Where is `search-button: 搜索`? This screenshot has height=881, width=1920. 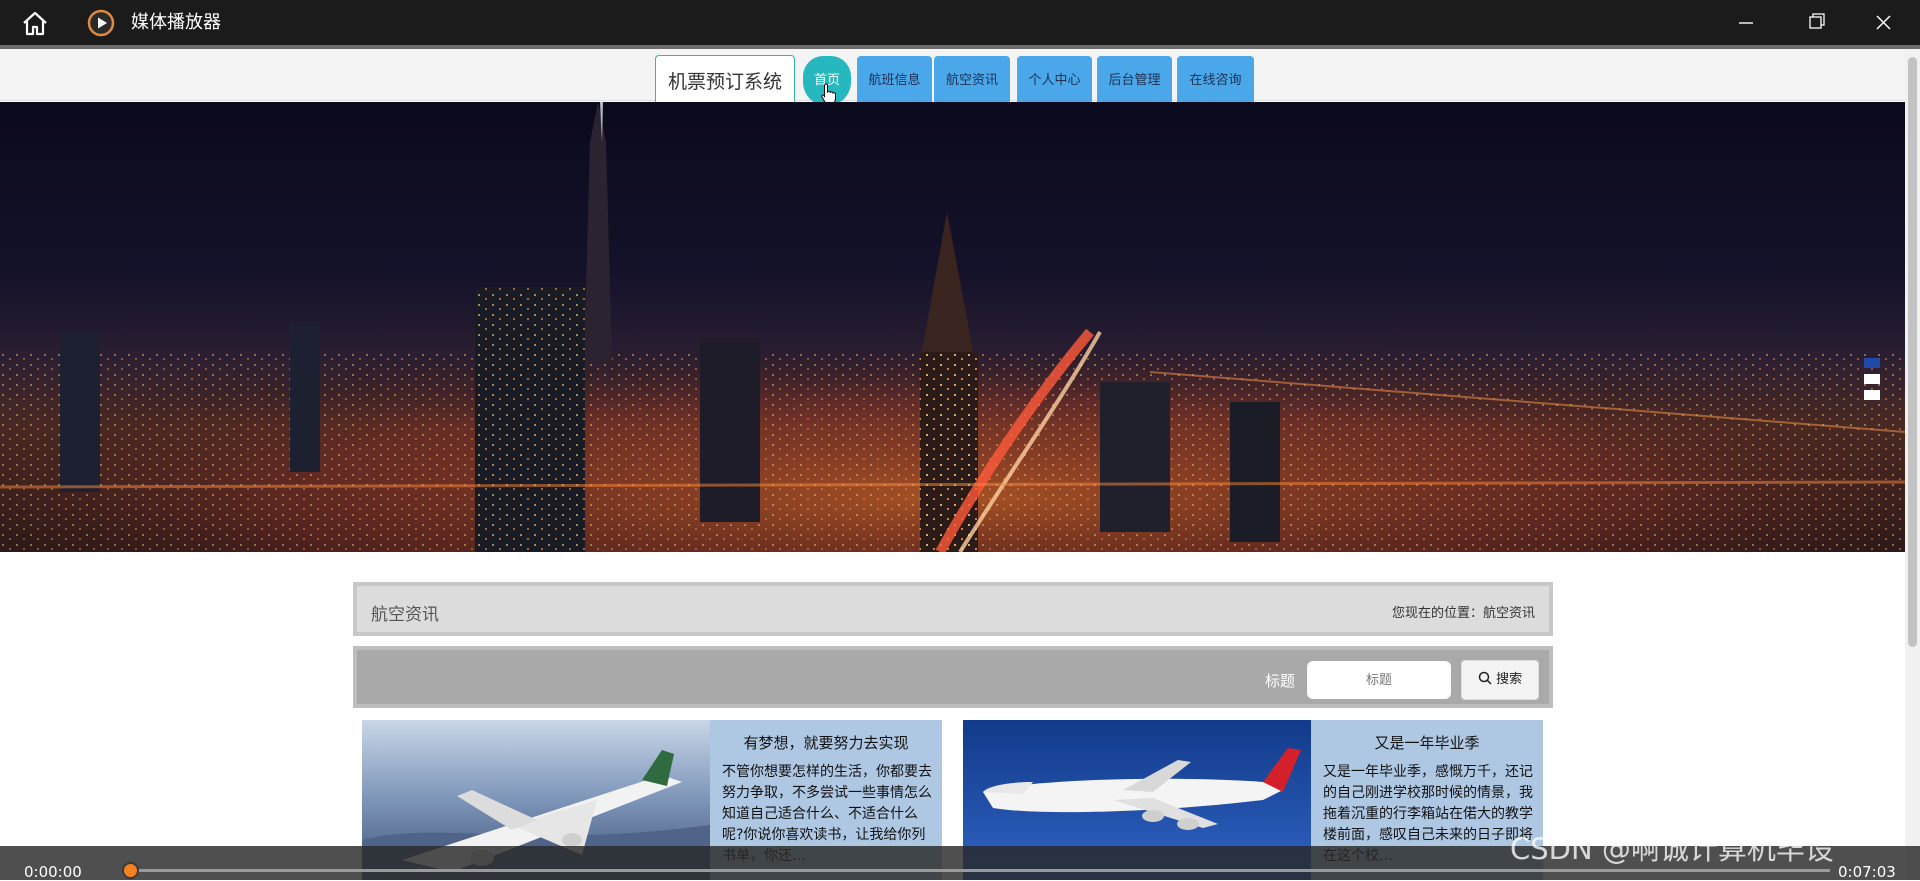 search-button: 搜索 is located at coordinates (1500, 680).